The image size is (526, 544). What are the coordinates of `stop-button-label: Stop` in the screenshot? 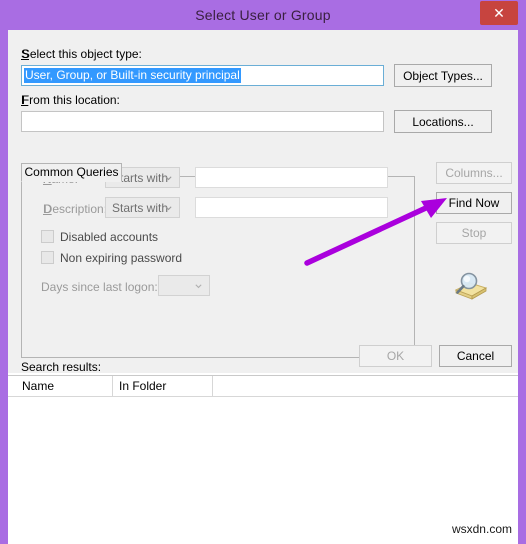 It's located at (474, 233).